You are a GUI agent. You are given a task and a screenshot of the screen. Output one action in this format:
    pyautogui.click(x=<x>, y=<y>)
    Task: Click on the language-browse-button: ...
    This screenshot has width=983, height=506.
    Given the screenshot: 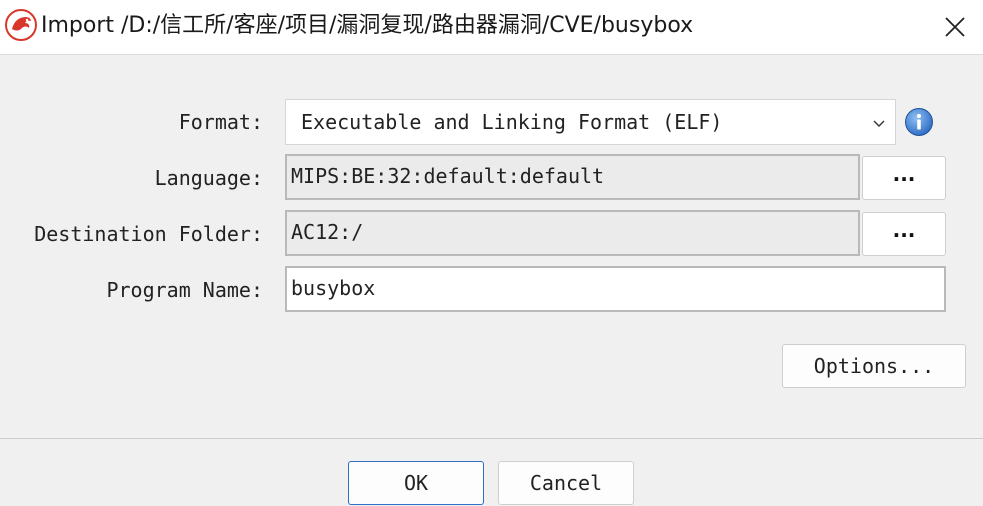 What is the action you would take?
    pyautogui.click(x=904, y=178)
    